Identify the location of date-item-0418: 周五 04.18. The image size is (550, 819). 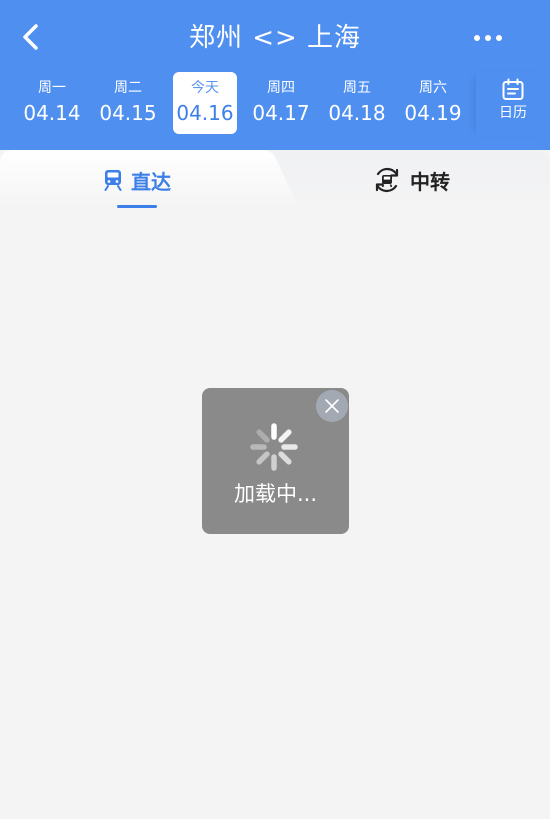
(357, 103).